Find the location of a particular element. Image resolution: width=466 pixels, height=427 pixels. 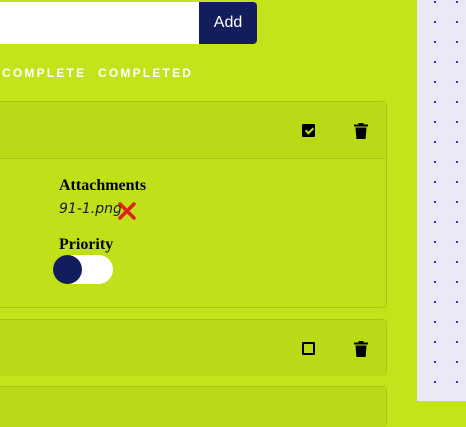

attachment-file-link: 91-1.png is located at coordinates (90, 209).